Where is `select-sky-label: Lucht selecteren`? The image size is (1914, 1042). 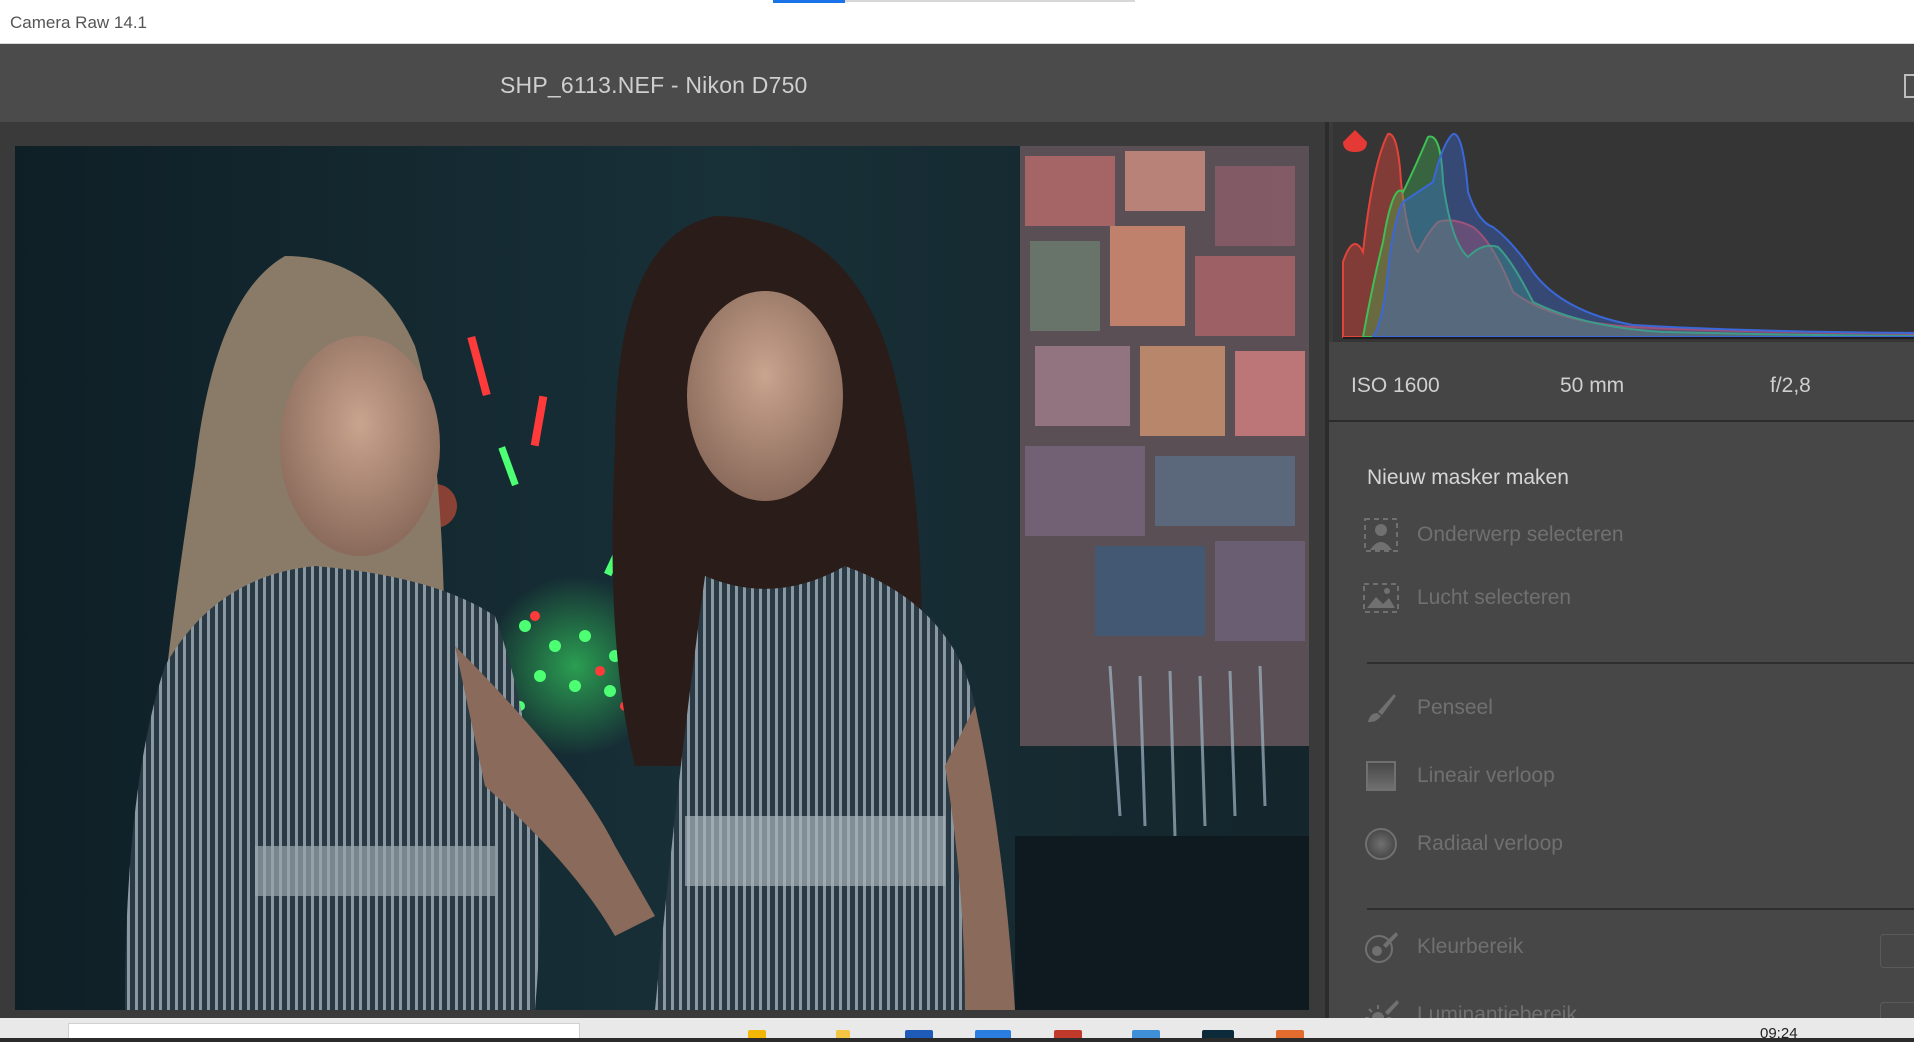
select-sky-label: Lucht selecteren is located at coordinates (1494, 597).